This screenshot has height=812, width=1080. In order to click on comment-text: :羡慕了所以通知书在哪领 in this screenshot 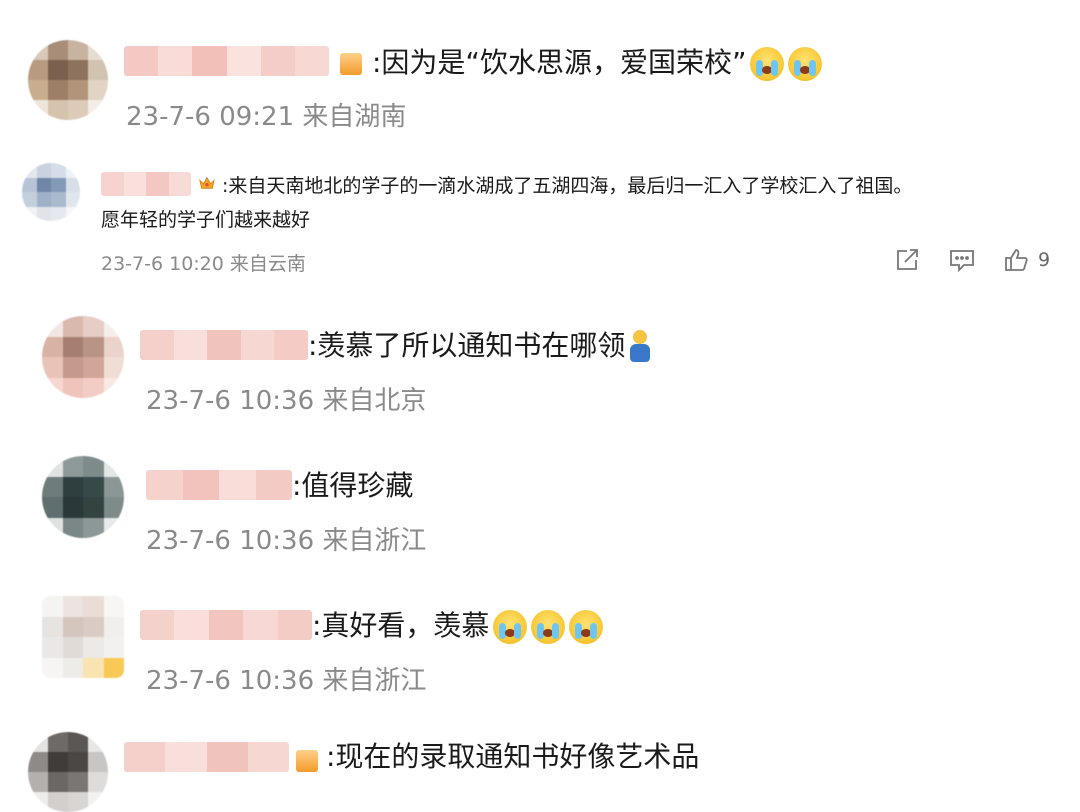, I will do `click(480, 346)`.